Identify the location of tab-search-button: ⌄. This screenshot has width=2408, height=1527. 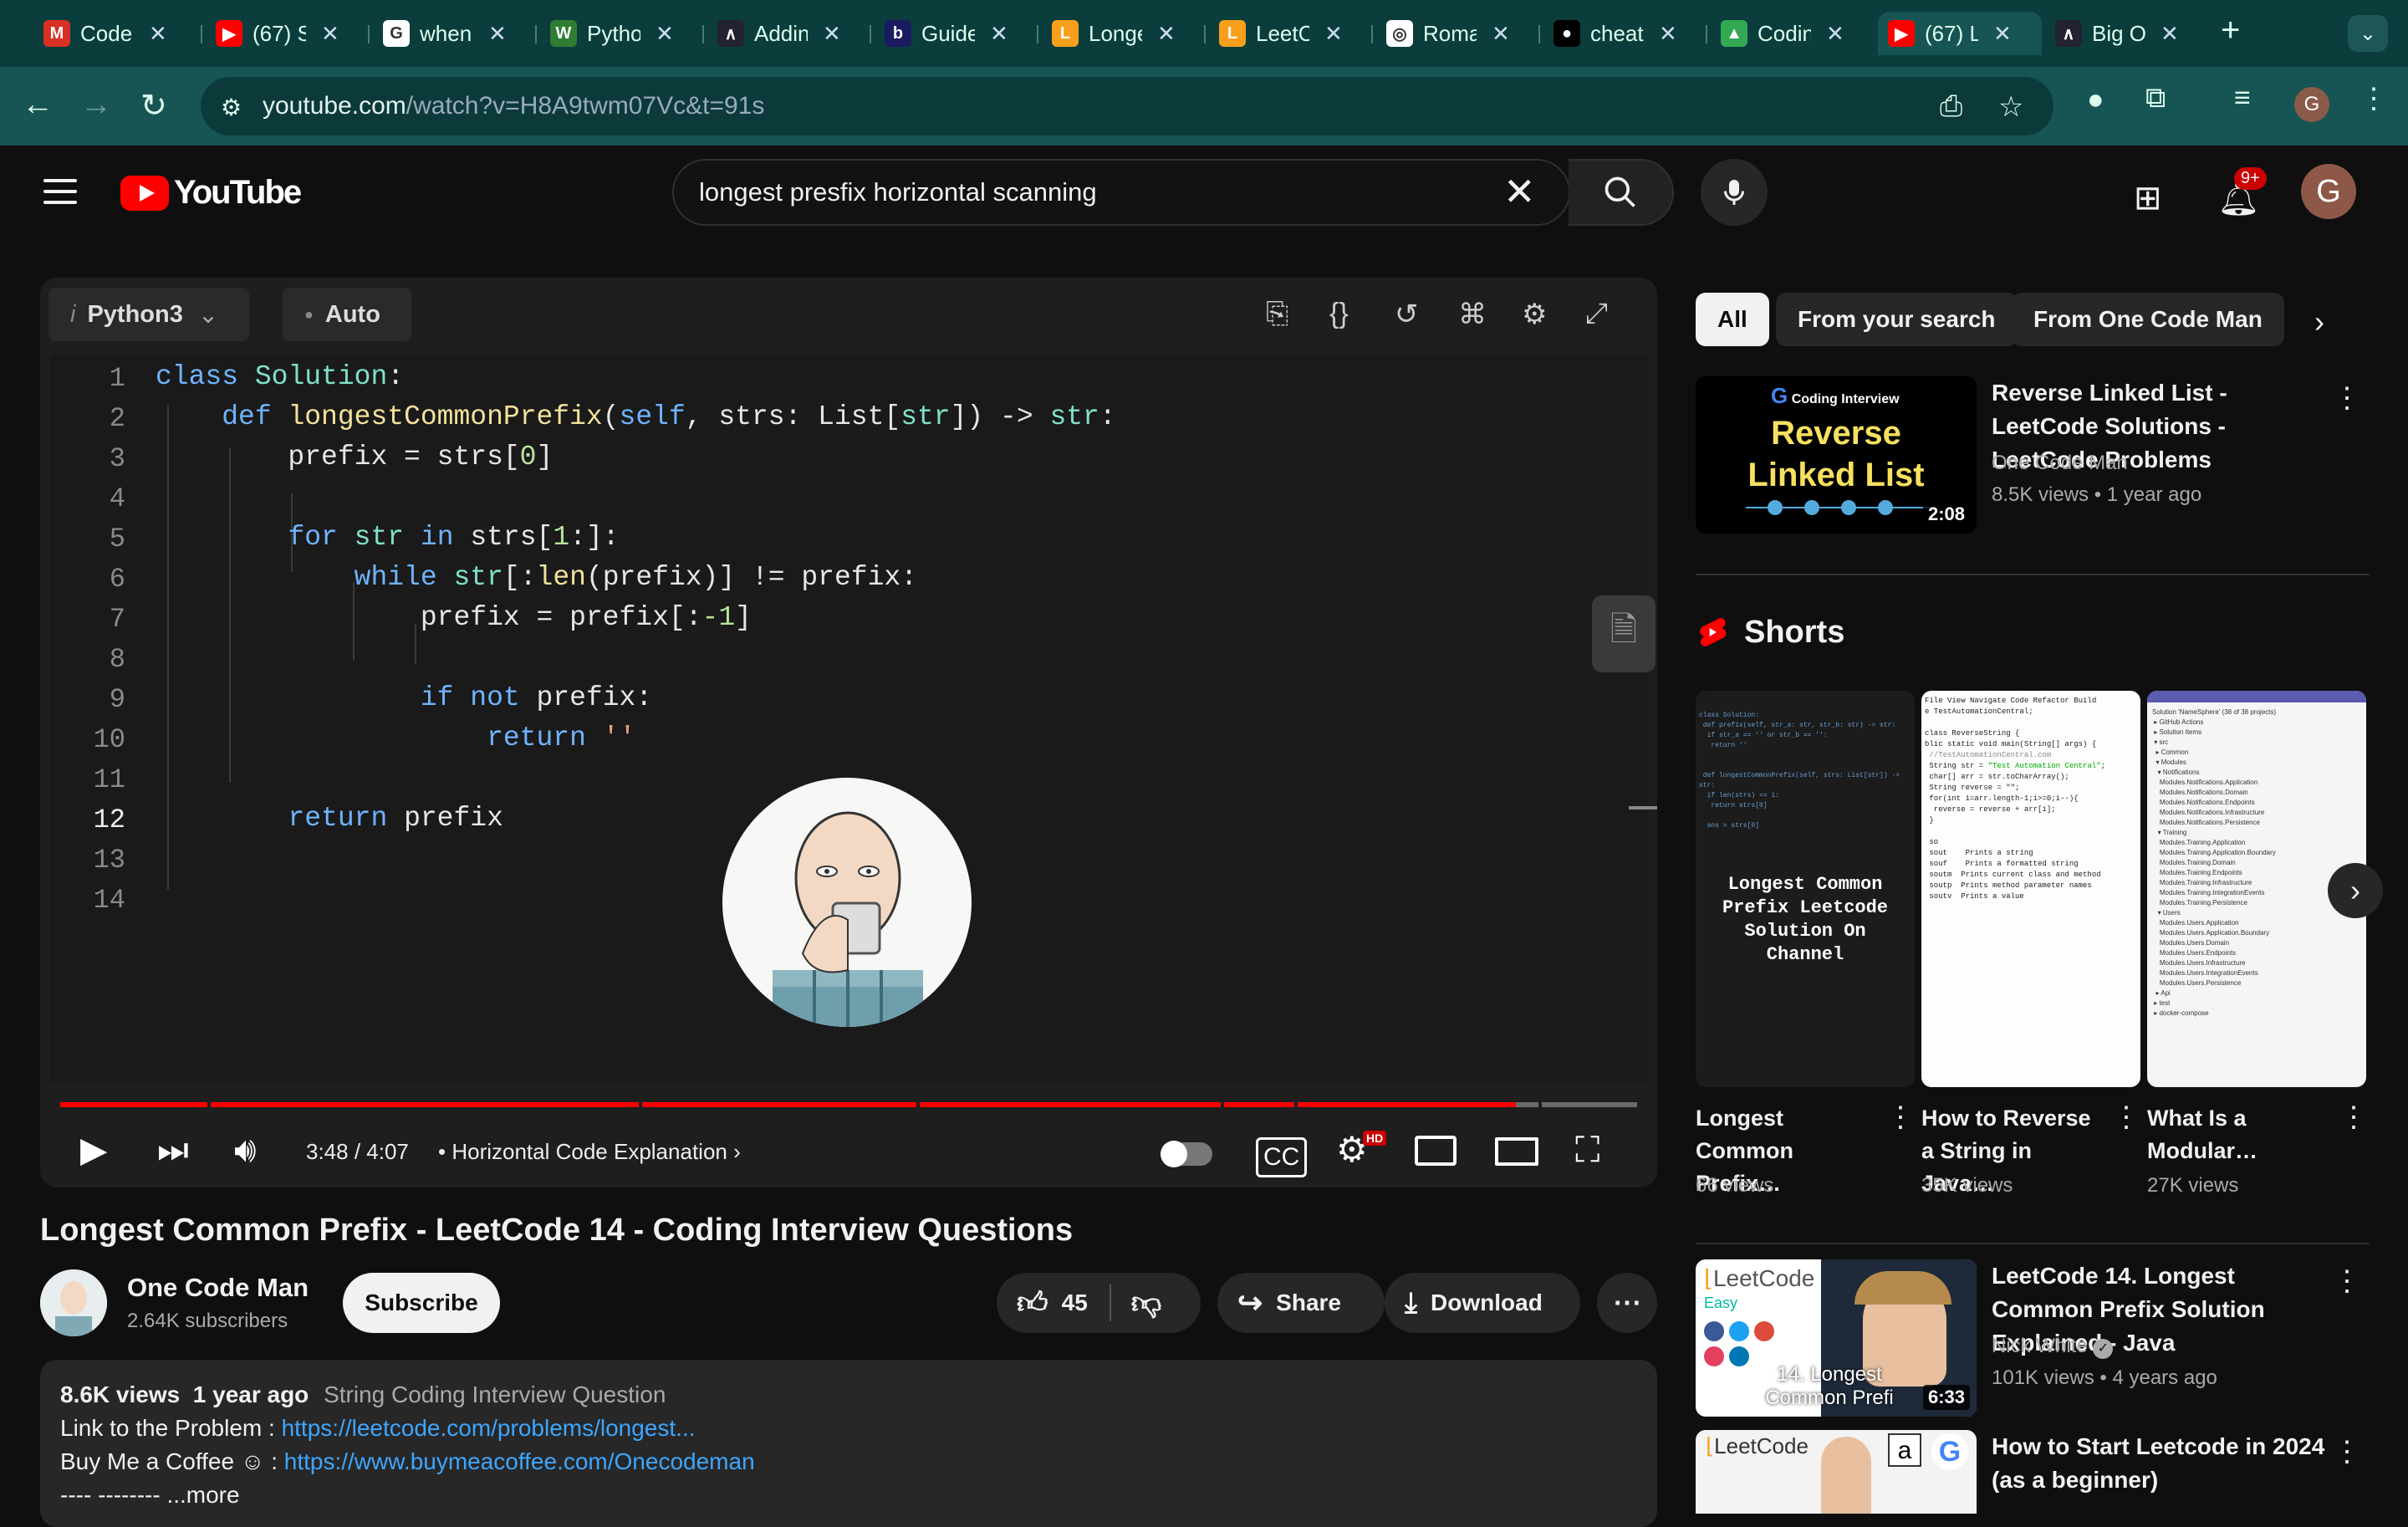
(2368, 34).